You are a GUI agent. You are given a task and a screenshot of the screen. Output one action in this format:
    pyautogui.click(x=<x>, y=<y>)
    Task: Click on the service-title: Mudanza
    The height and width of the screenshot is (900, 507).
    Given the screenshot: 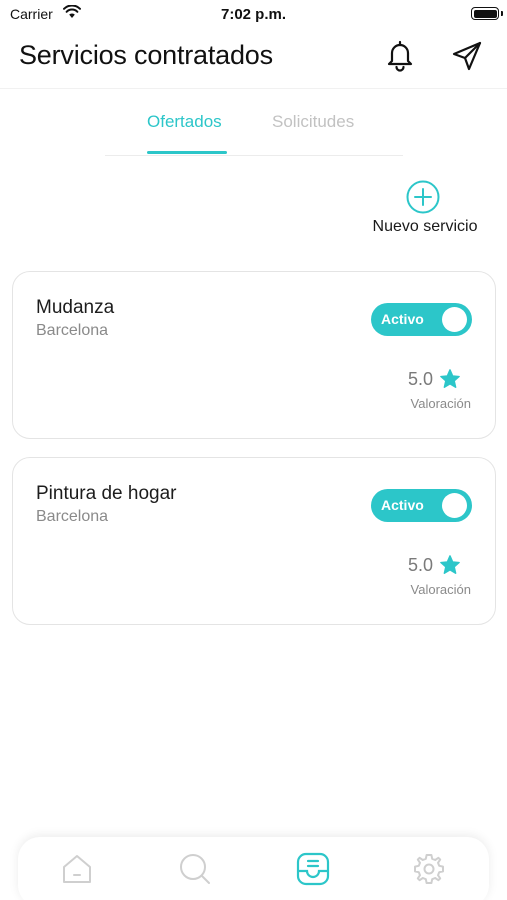 What is the action you would take?
    pyautogui.click(x=75, y=307)
    